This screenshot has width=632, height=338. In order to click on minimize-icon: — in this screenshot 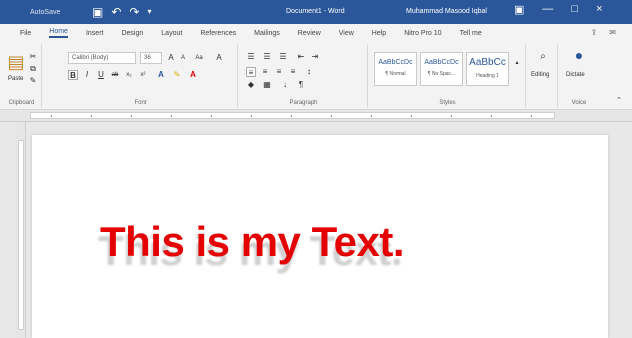, I will do `click(547, 9)`.